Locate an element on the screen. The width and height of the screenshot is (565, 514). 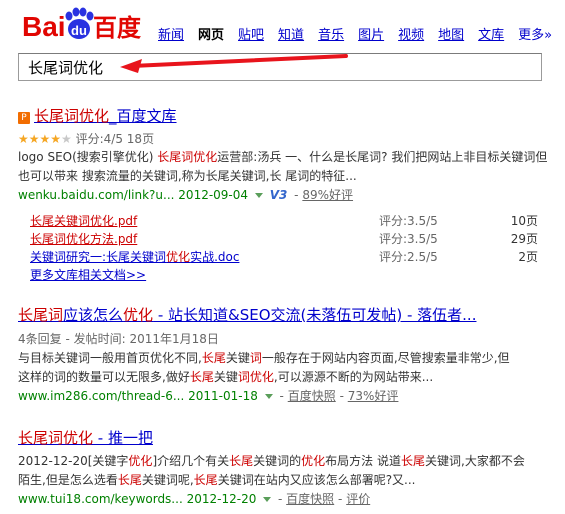
result-3-title: 长尾词优化 - 推一把 is located at coordinates (85, 438).